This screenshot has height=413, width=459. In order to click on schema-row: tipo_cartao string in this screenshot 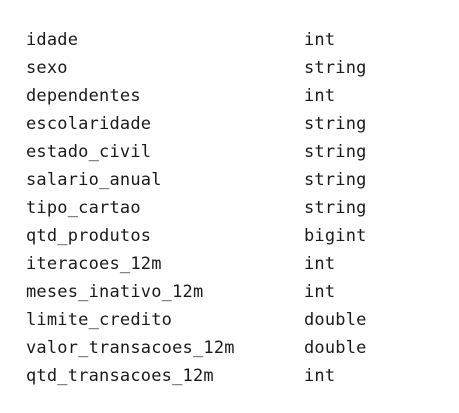, I will do `click(236, 208)`.